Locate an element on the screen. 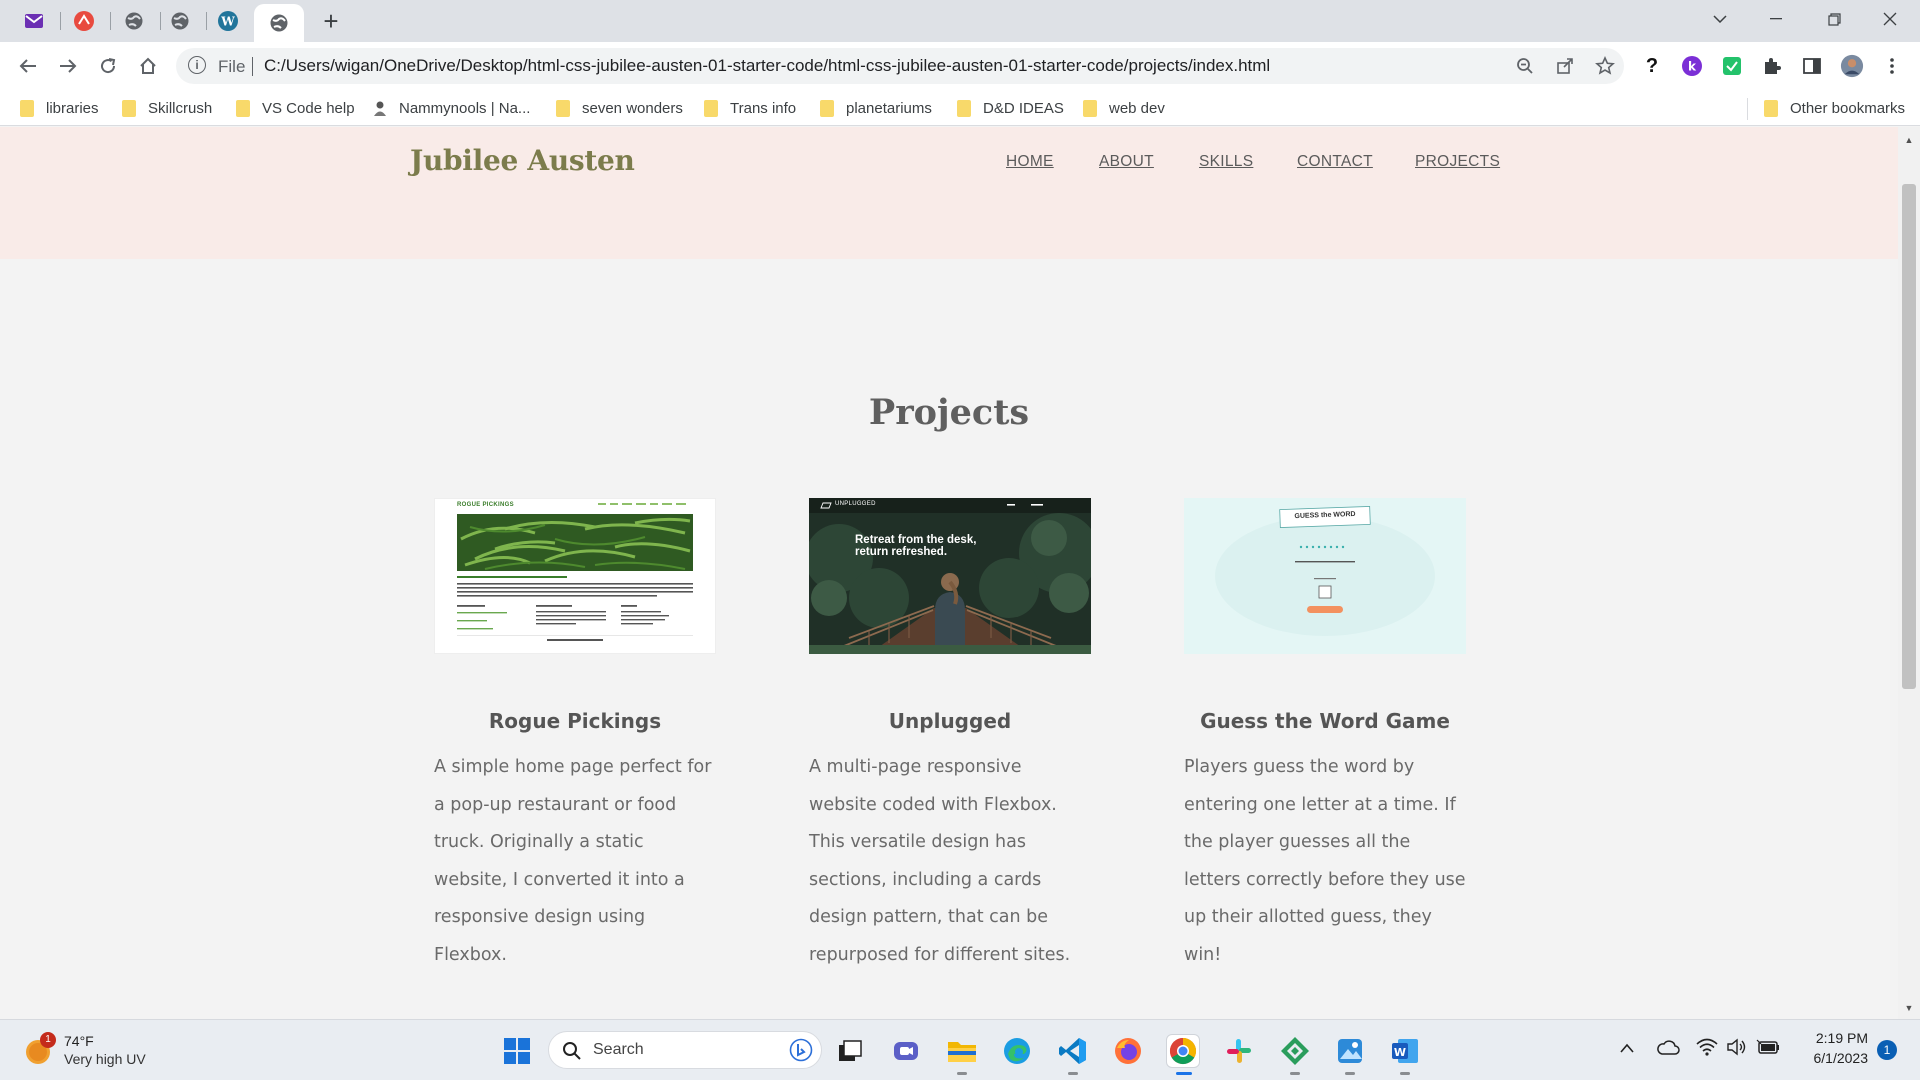  reload-button is located at coordinates (108, 66).